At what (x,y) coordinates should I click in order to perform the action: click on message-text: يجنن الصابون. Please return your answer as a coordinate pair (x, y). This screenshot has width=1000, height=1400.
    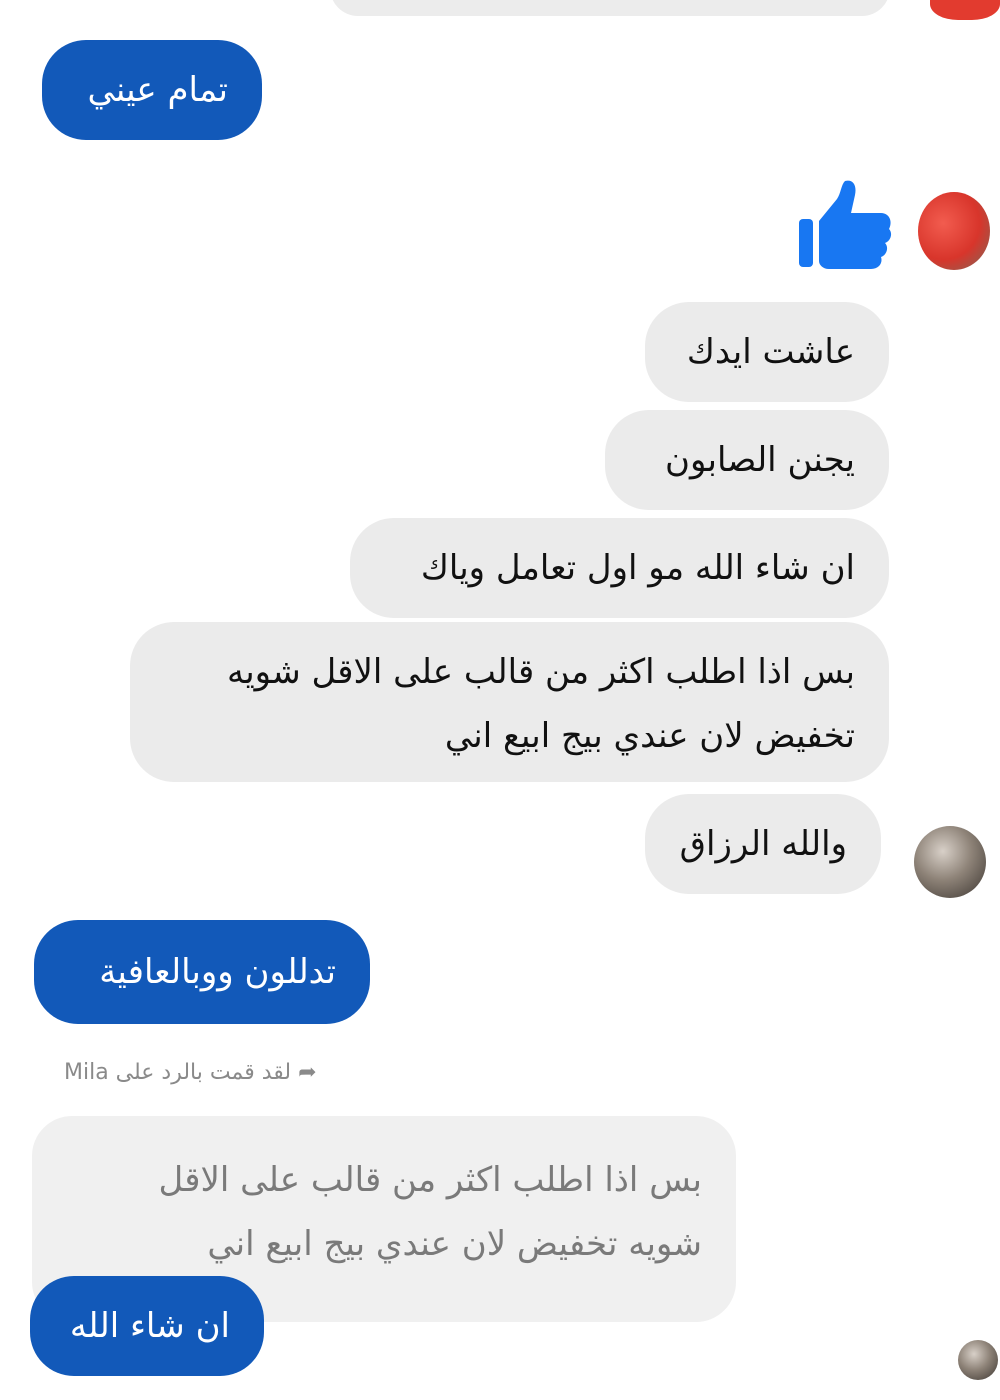
    Looking at the image, I should click on (759, 460).